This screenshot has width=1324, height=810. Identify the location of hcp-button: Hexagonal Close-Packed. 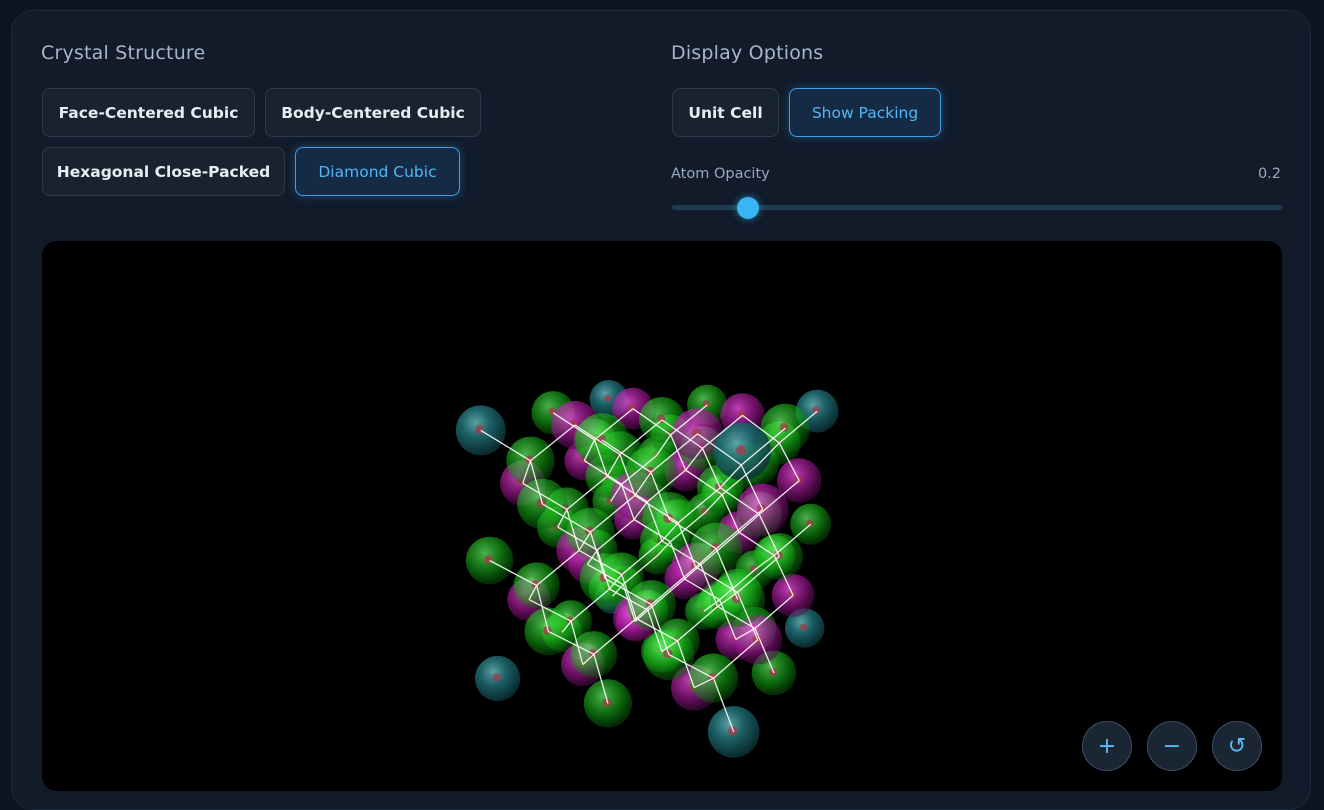
(163, 171).